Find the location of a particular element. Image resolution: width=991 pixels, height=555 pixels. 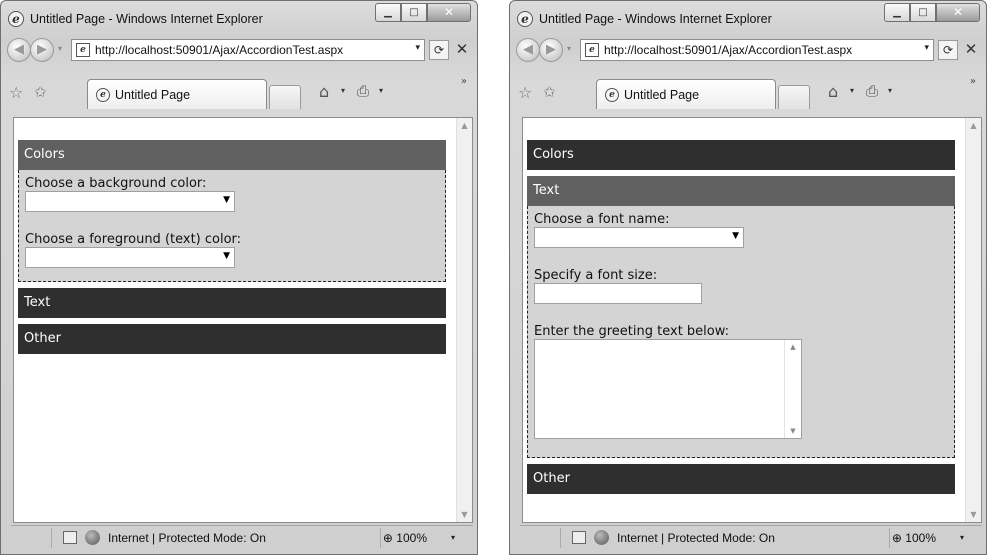

background-color-dropdown: ▼ is located at coordinates (130, 201).